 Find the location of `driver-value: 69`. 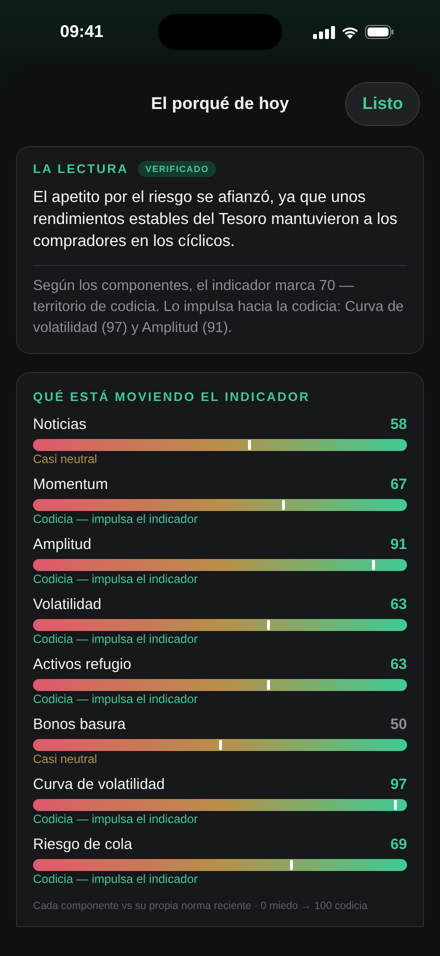

driver-value: 69 is located at coordinates (398, 844).